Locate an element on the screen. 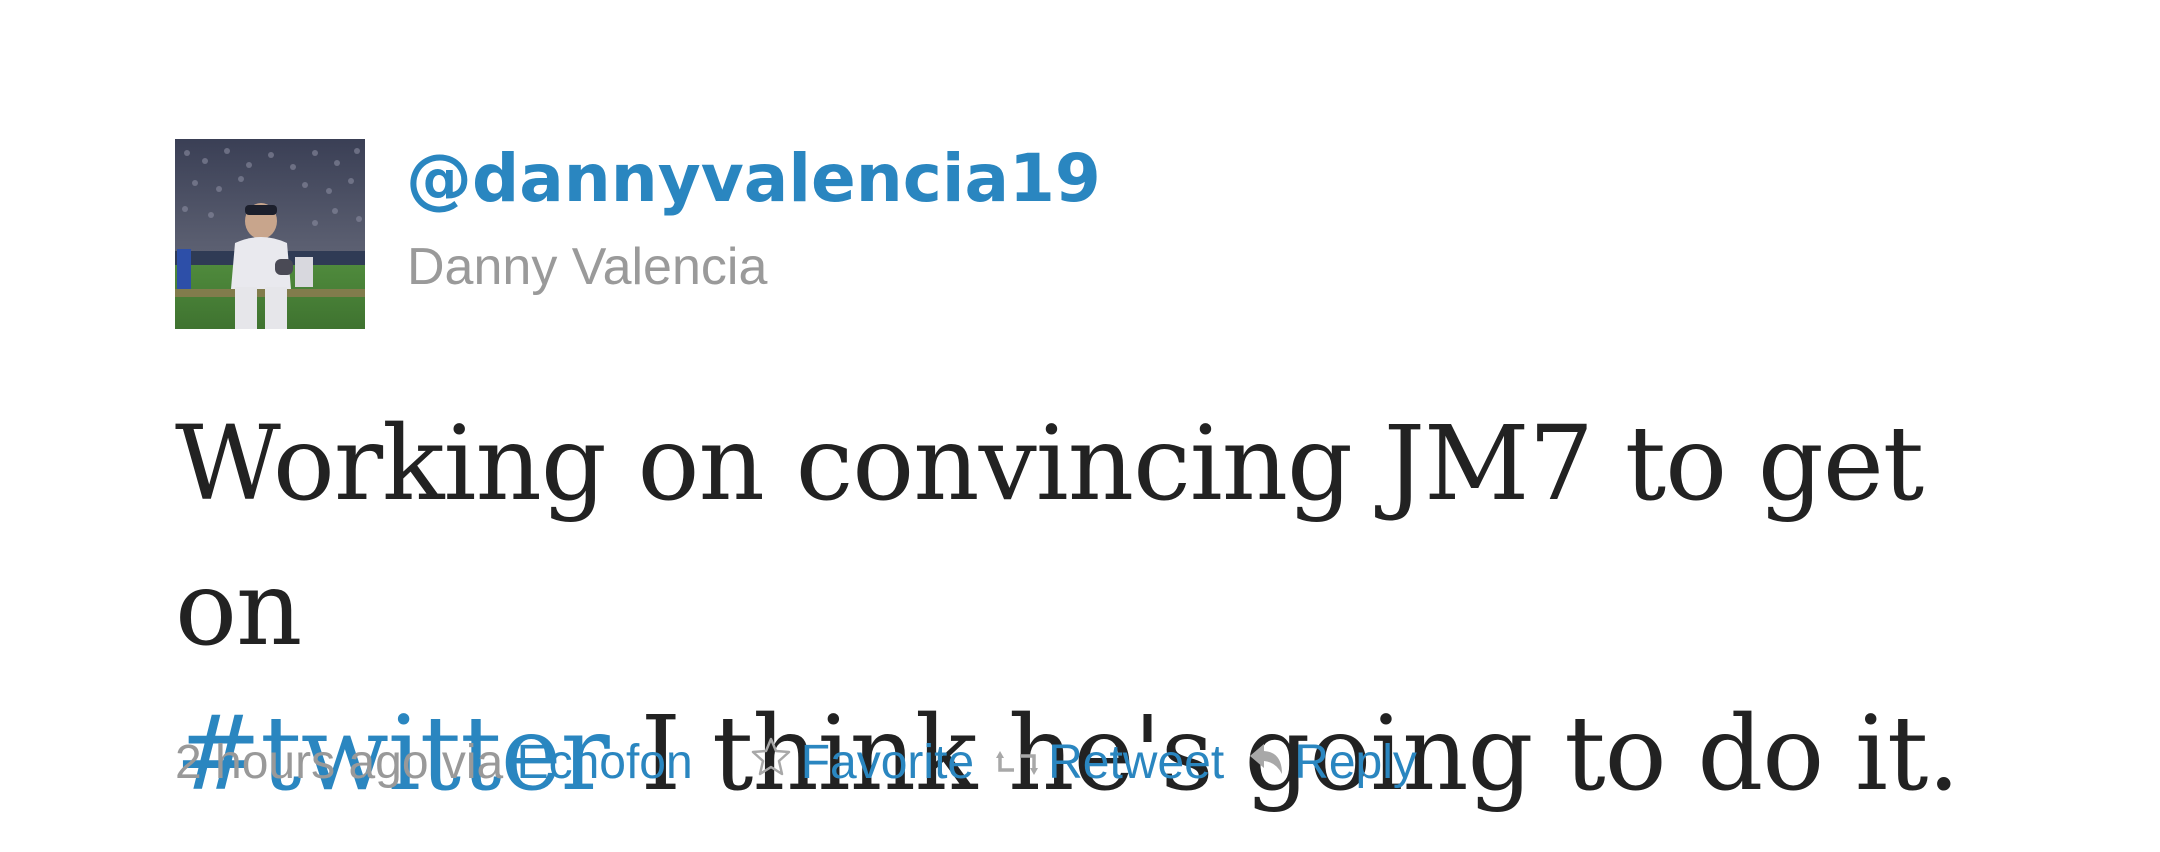  reply-button: Reply is located at coordinates (1332, 762).